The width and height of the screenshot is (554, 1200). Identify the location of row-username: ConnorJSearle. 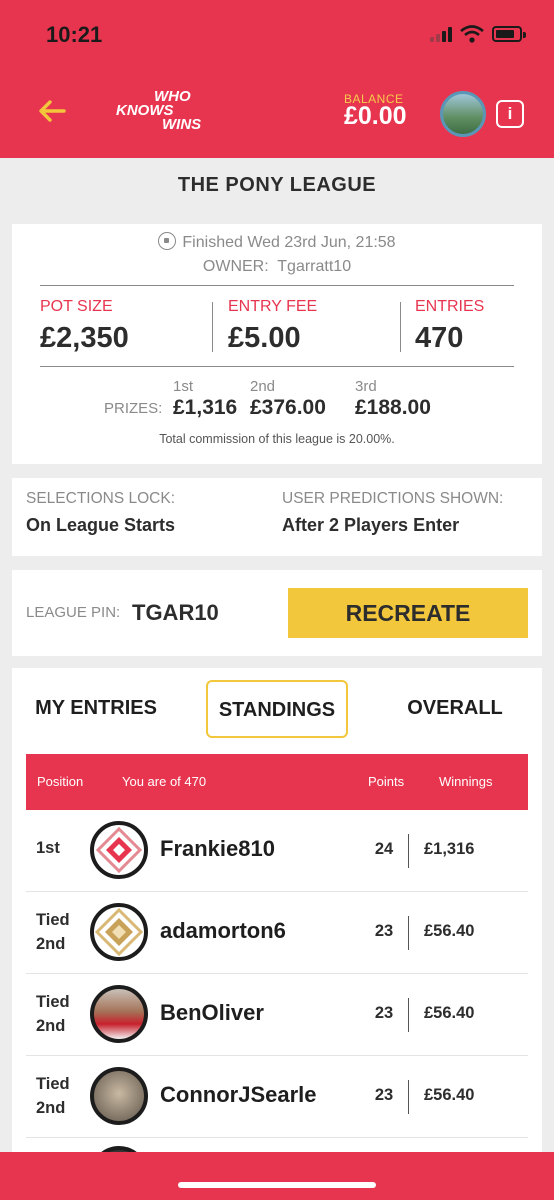
(238, 1094).